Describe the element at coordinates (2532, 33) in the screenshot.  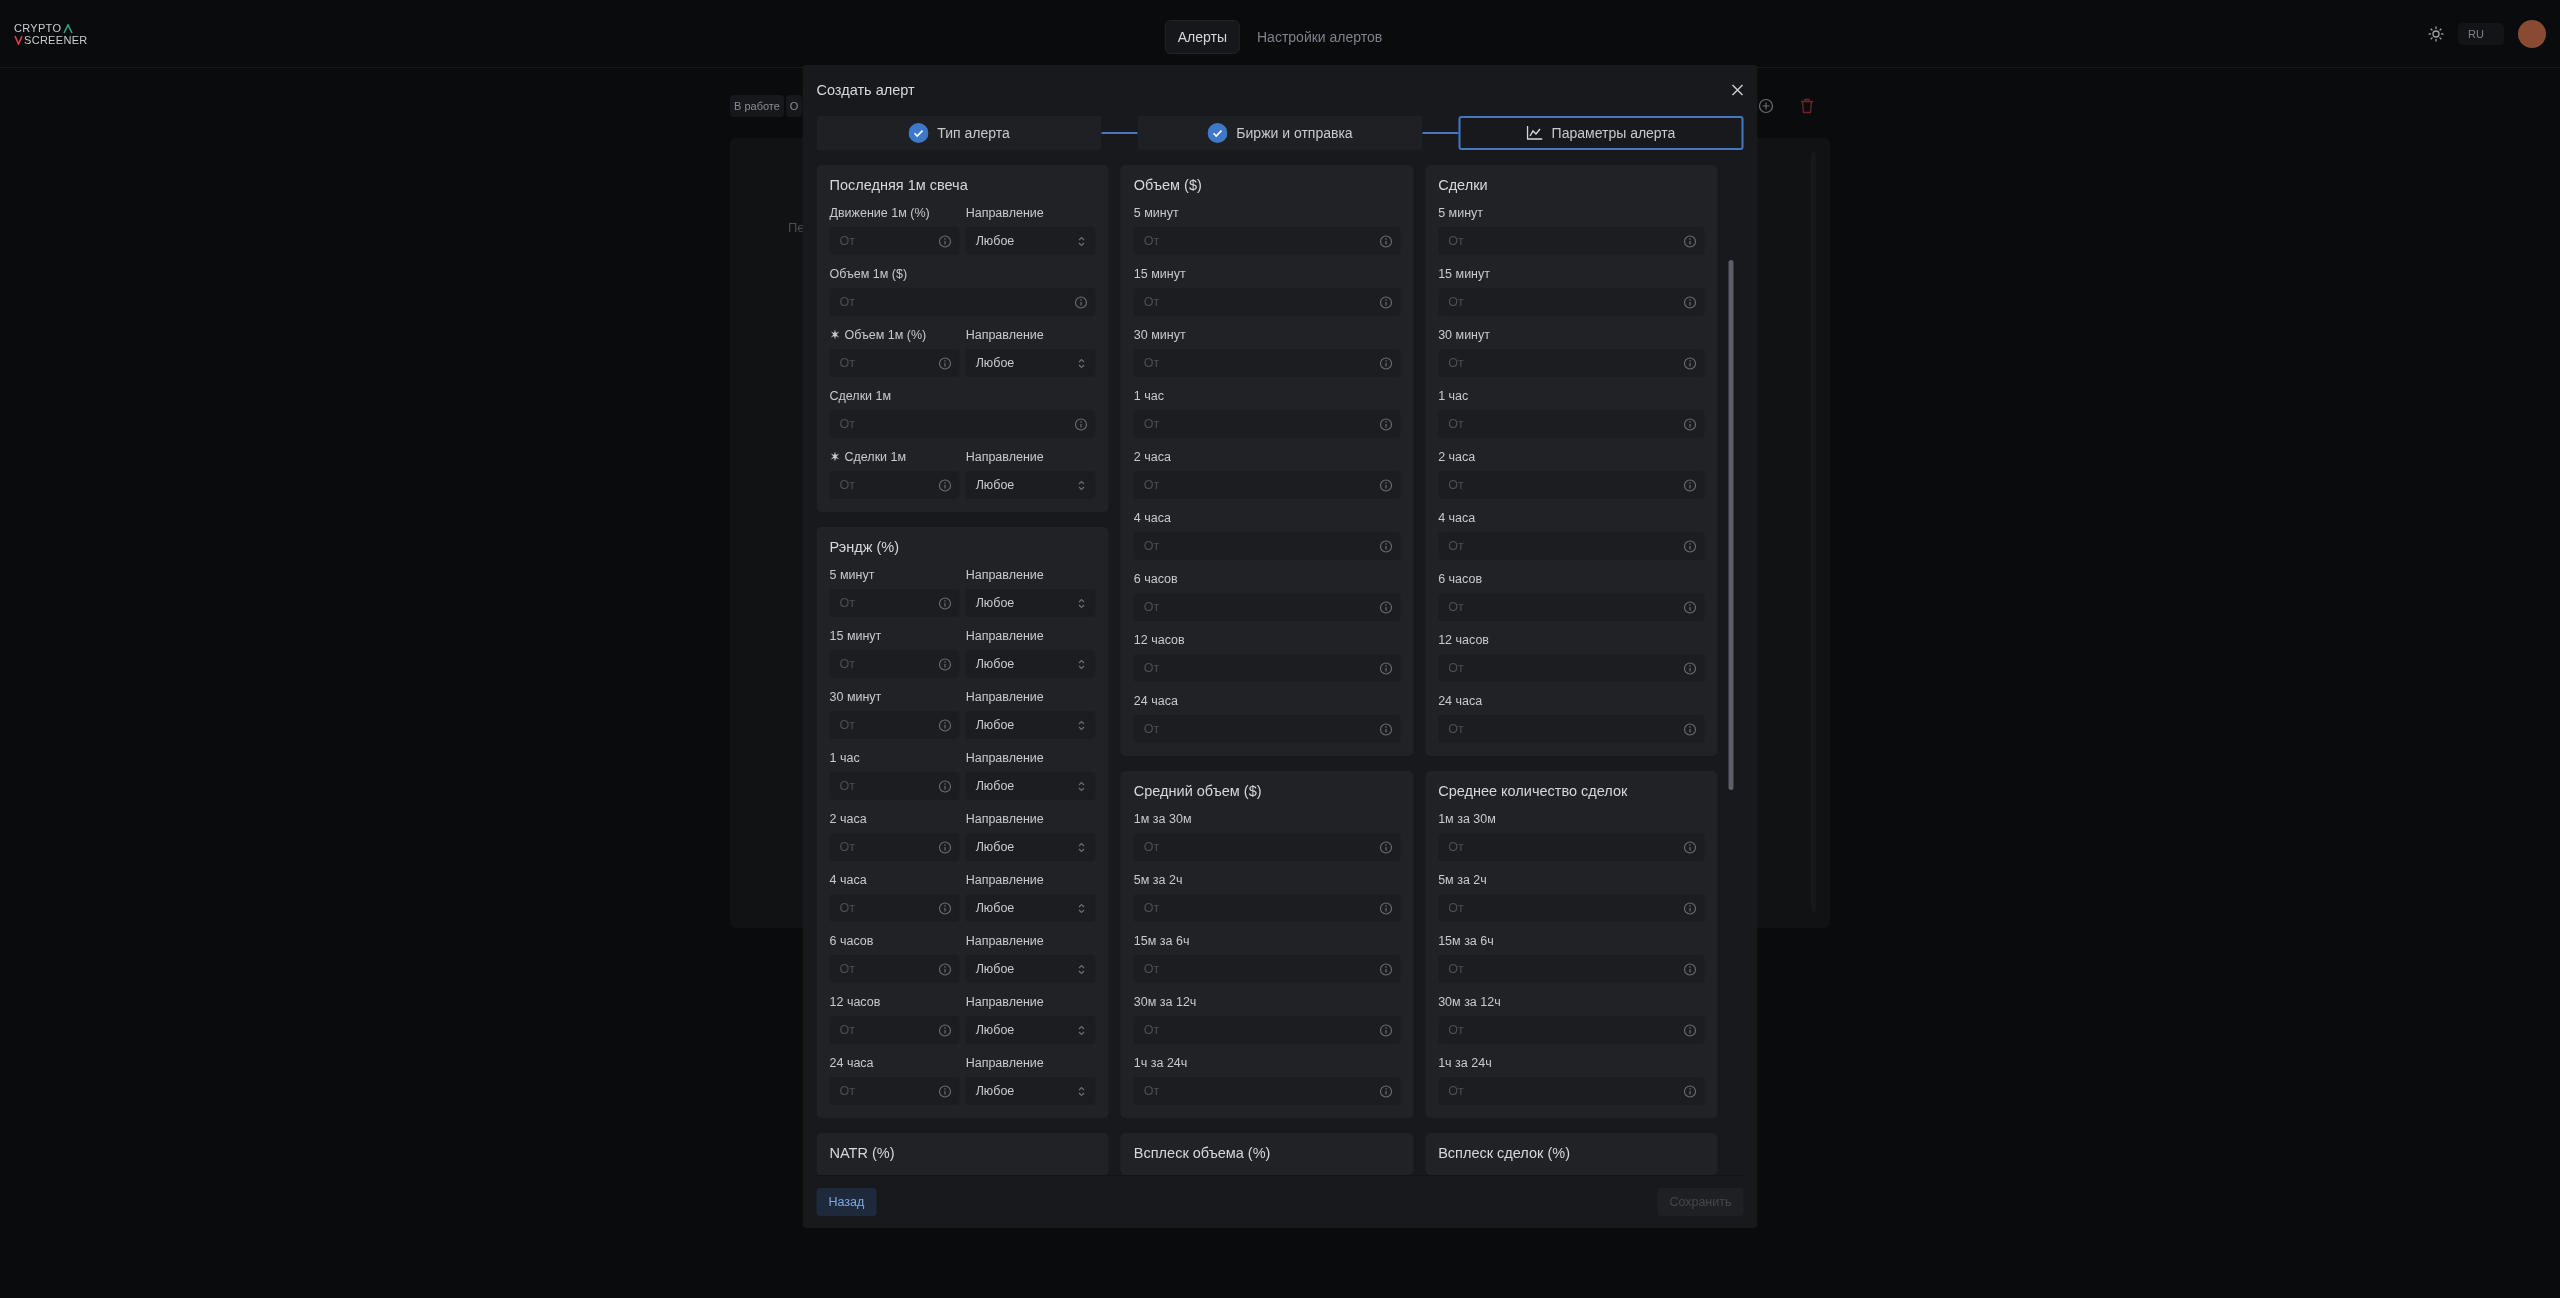
I see `avatar` at that location.